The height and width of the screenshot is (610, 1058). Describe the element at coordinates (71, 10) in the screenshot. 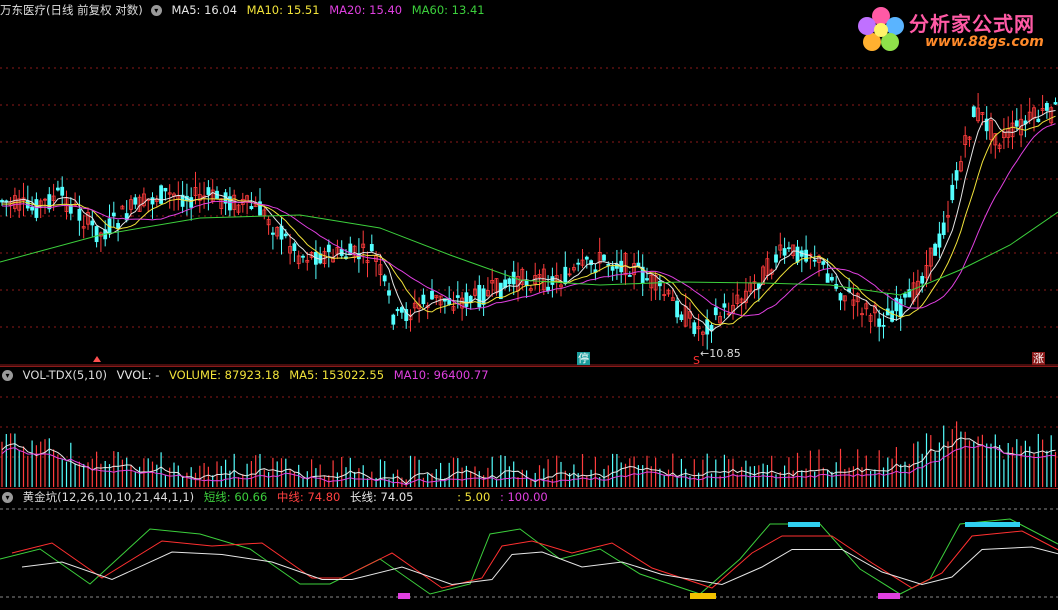

I see `stock-title: 万东医疗(日线 前复权 对数)` at that location.